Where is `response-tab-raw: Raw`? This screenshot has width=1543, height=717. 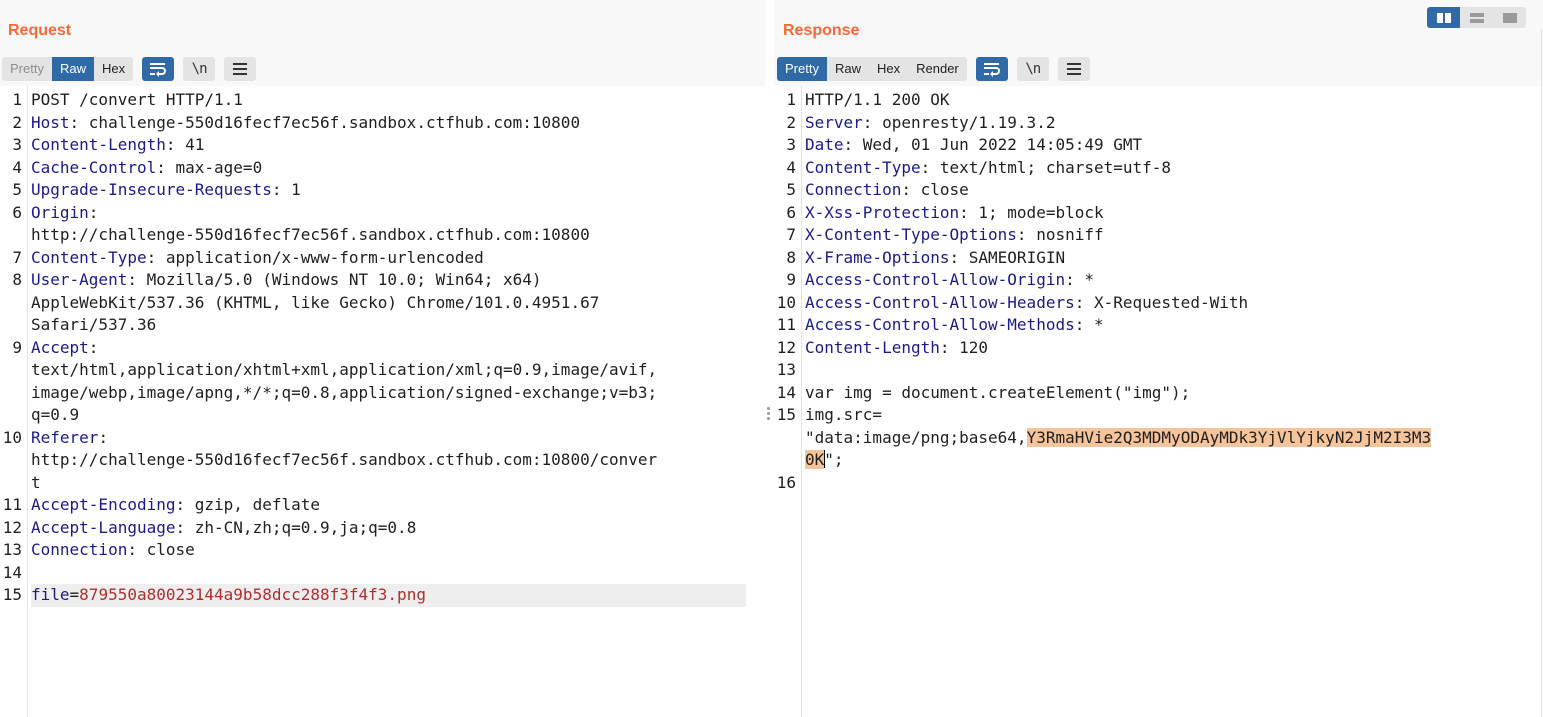 response-tab-raw: Raw is located at coordinates (848, 69).